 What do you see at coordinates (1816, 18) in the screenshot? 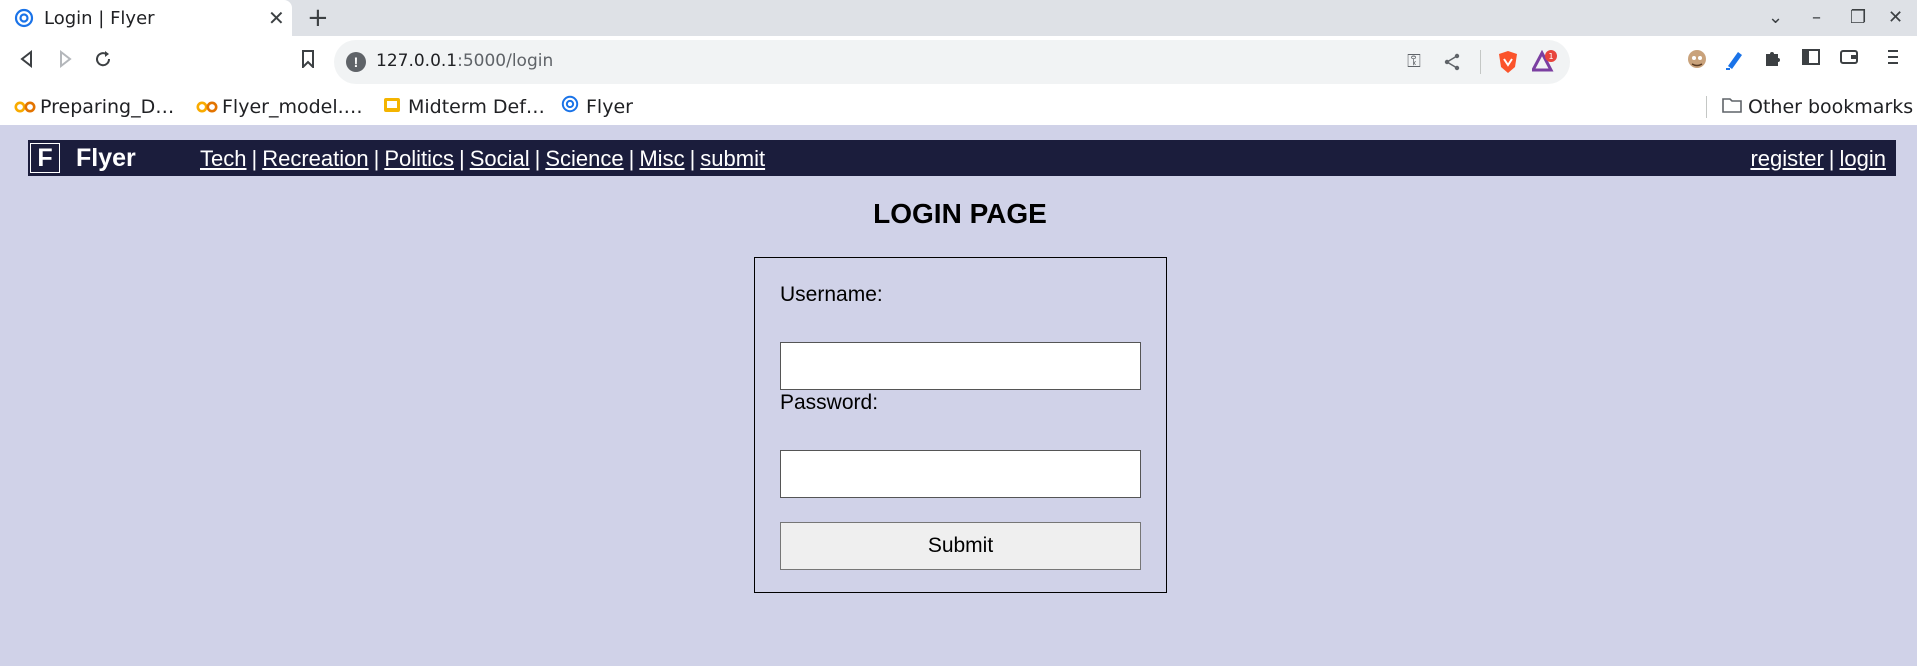
I see `minimize-icon: –` at bounding box center [1816, 18].